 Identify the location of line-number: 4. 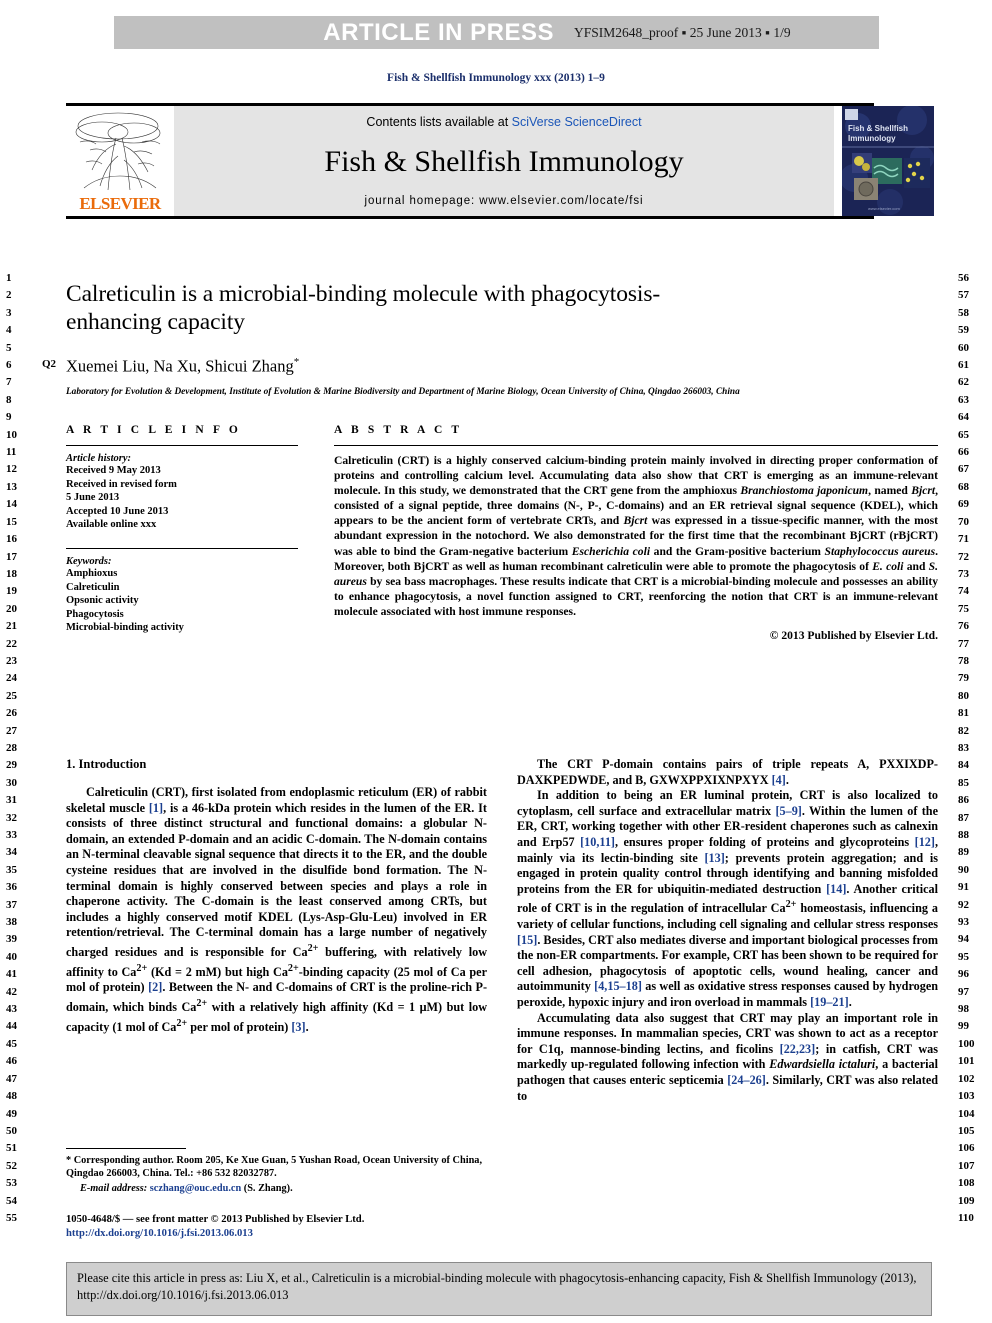
(9, 330).